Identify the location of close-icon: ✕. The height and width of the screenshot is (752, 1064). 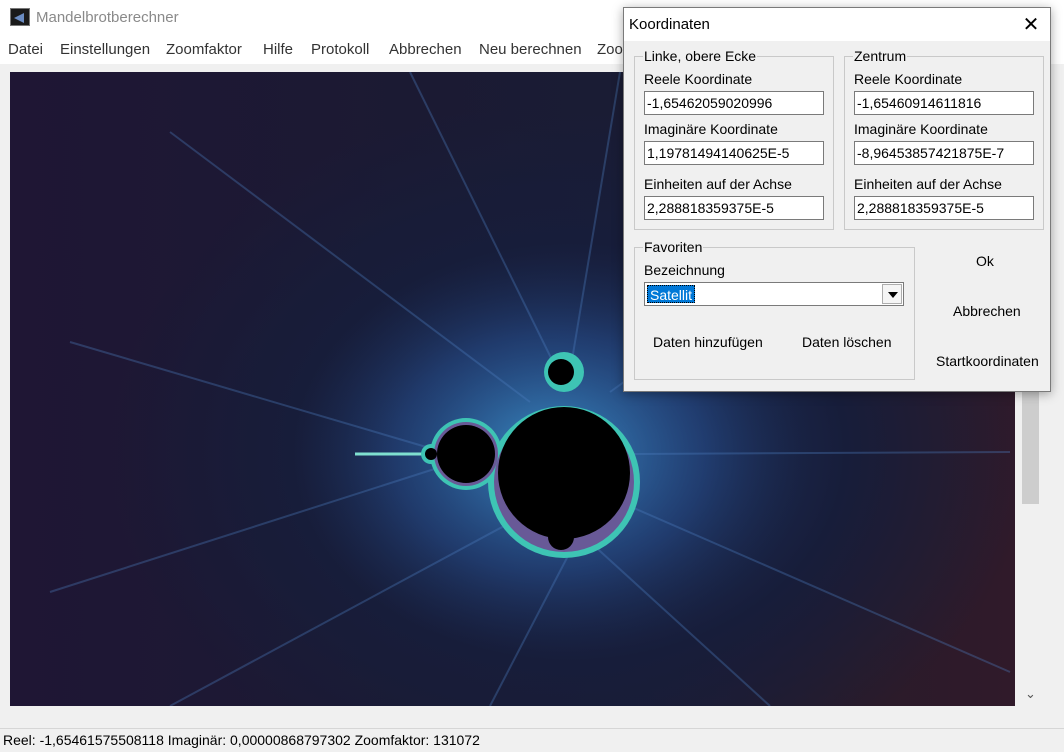
(1031, 25).